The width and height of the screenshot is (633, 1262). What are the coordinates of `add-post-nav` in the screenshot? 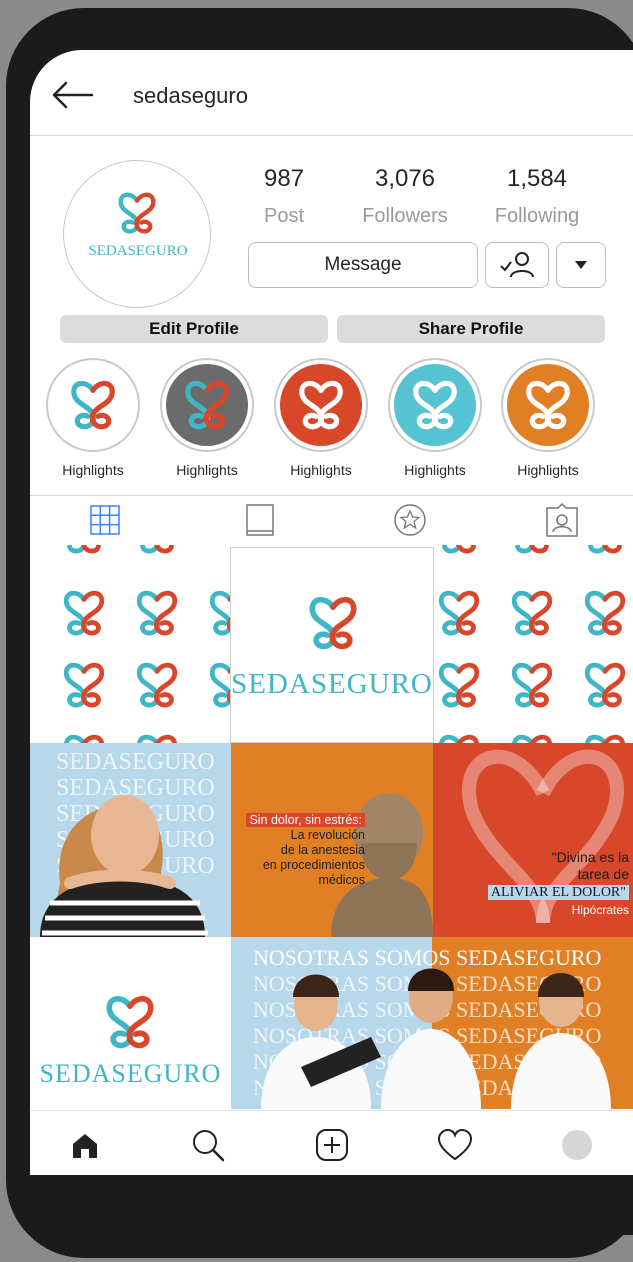 It's located at (332, 1145).